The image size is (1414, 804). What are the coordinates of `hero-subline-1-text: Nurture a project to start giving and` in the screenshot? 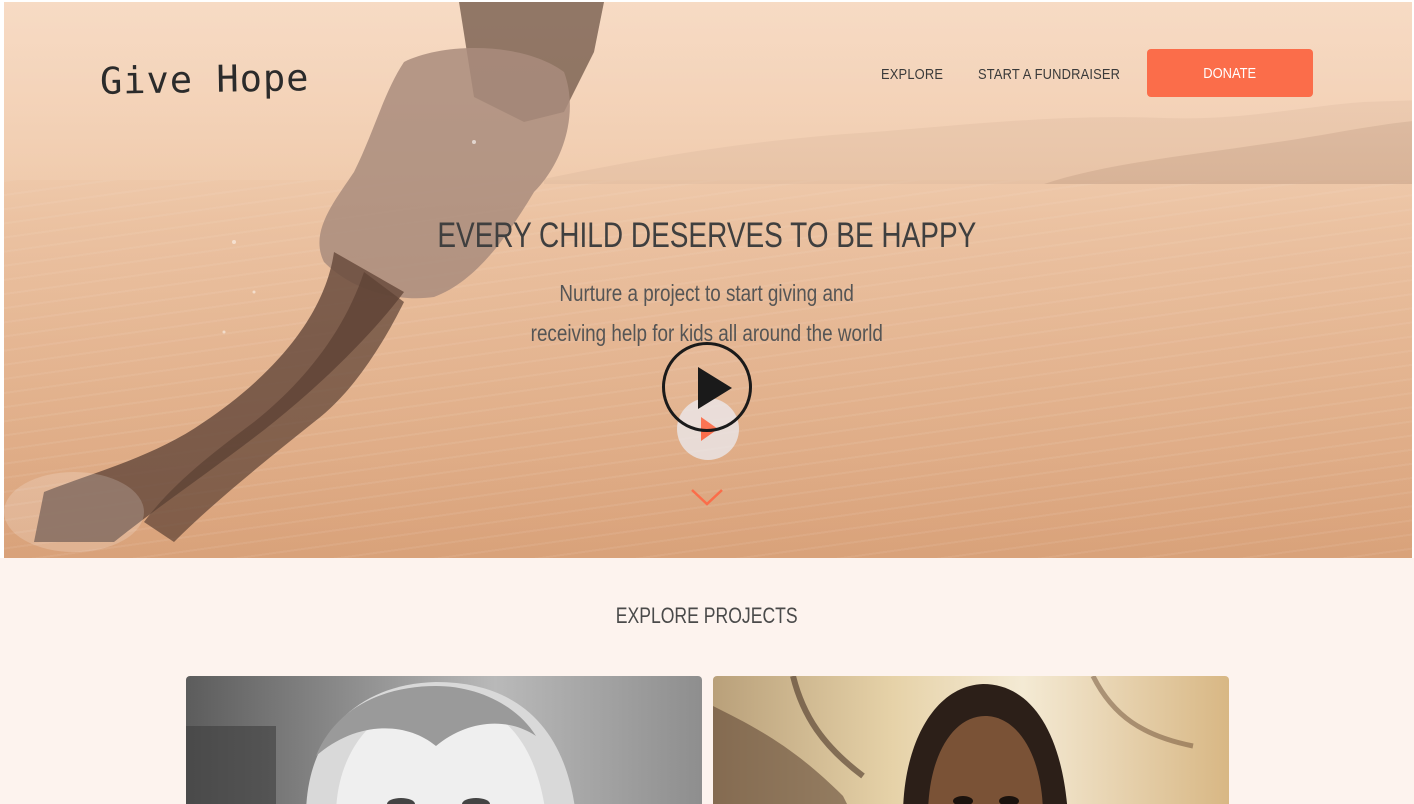 It's located at (707, 293).